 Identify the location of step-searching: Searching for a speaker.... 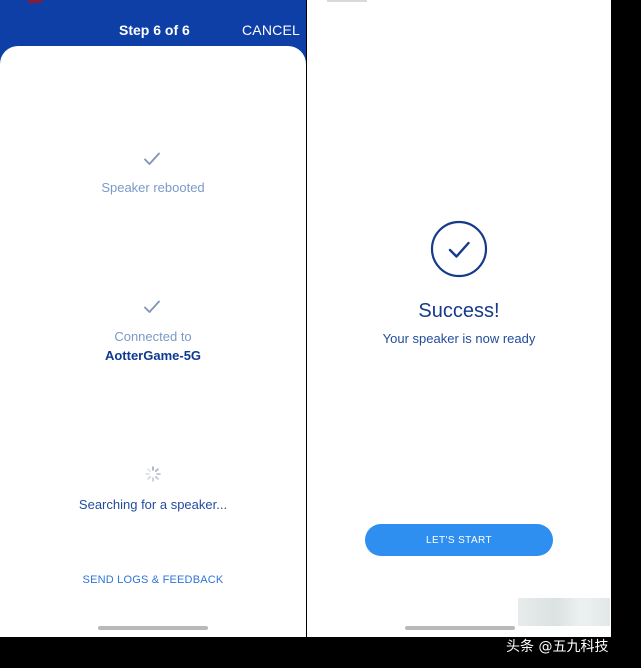
(153, 504).